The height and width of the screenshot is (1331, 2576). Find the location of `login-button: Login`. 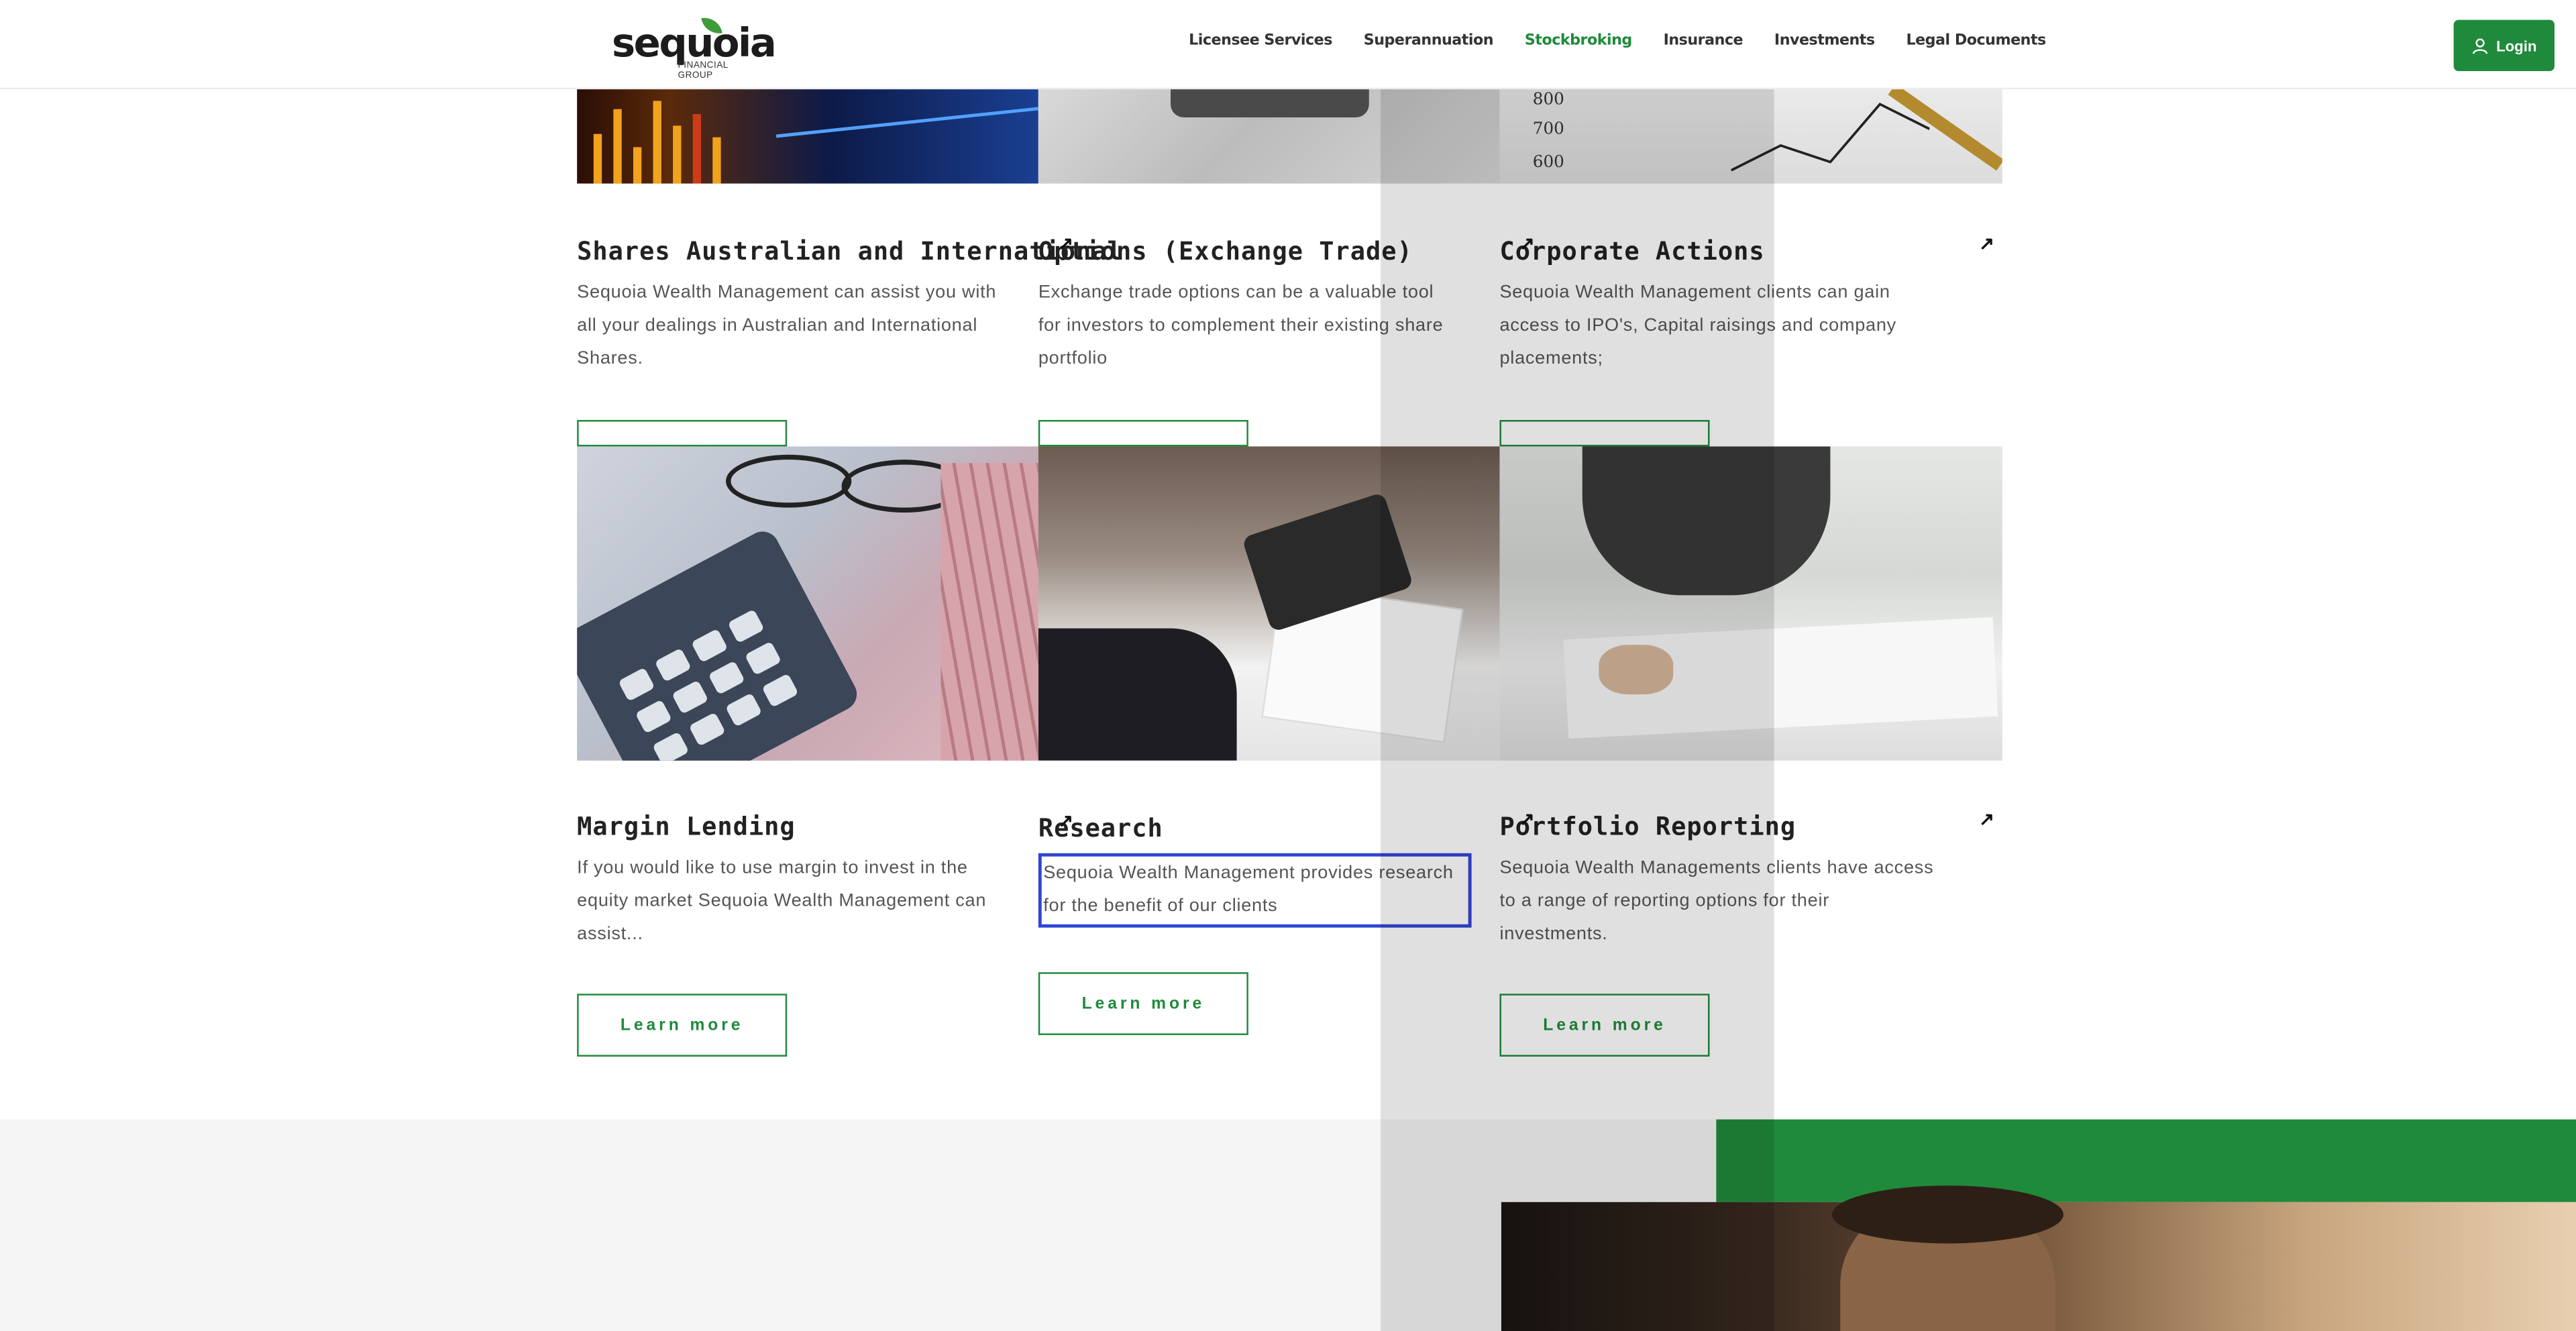

login-button: Login is located at coordinates (2504, 45).